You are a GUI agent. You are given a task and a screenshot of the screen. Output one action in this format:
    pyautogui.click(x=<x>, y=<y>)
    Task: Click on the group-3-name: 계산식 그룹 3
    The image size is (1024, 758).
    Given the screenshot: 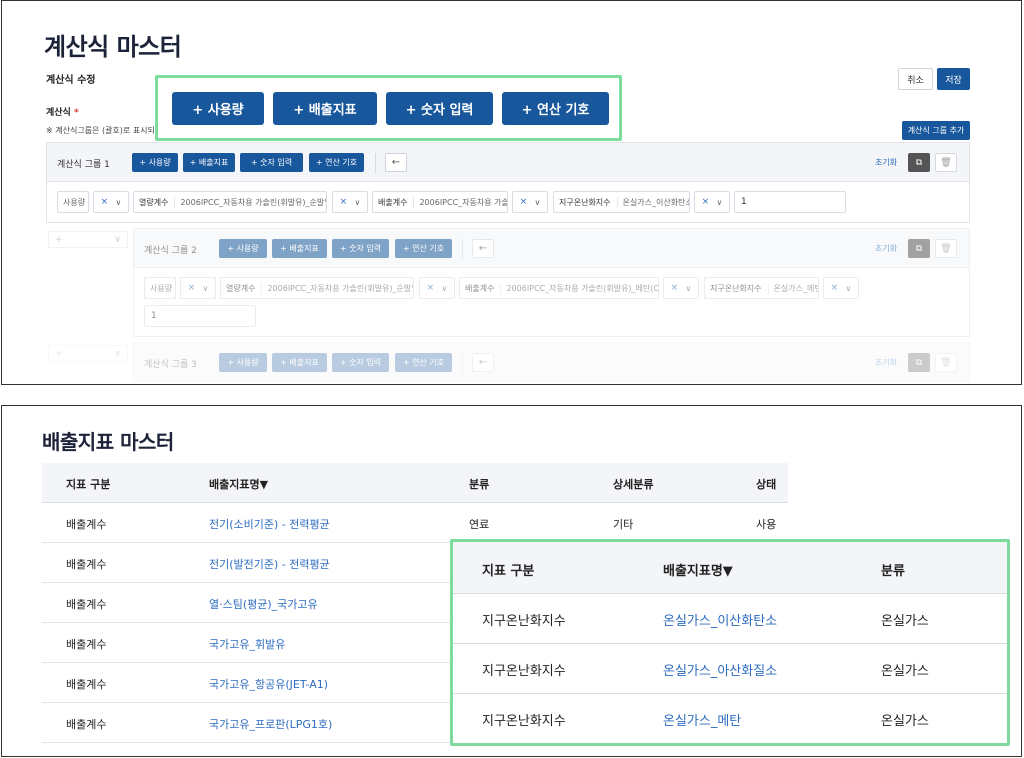 What is the action you would take?
    pyautogui.click(x=170, y=365)
    